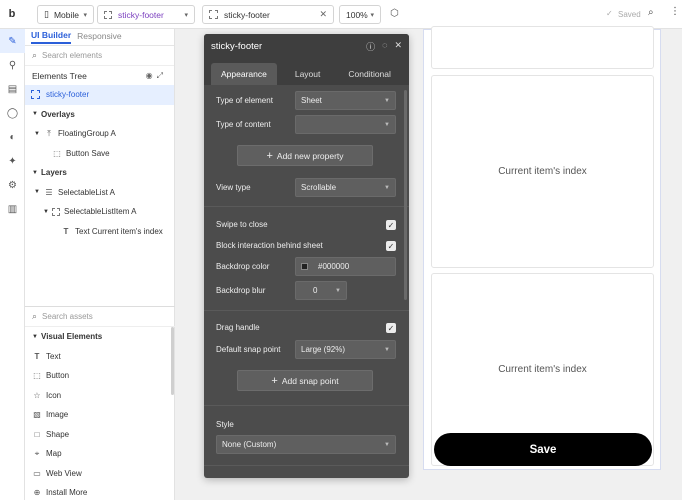  Describe the element at coordinates (213, 14) in the screenshot. I see `element-icon` at that location.